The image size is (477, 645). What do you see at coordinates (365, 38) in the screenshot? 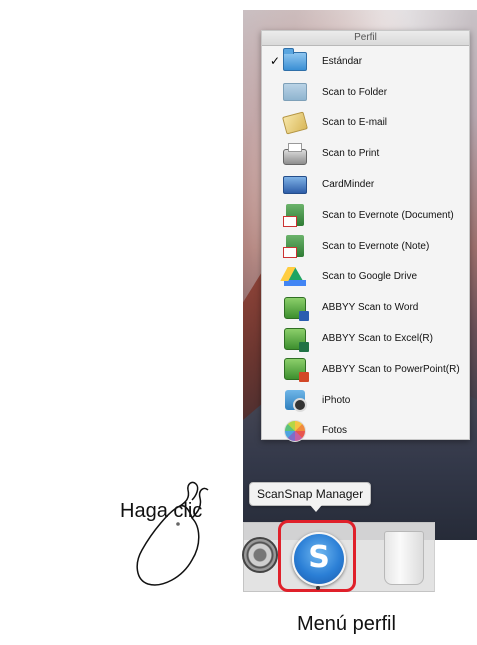
I see `menu-title: Perfil` at bounding box center [365, 38].